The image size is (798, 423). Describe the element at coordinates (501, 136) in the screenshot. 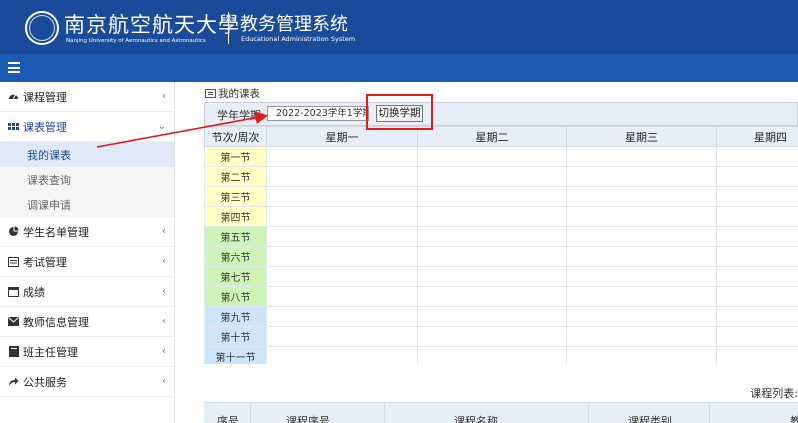

I see `table-header-row: 节次/周次 星期一 星期二 星期三 星期四` at that location.